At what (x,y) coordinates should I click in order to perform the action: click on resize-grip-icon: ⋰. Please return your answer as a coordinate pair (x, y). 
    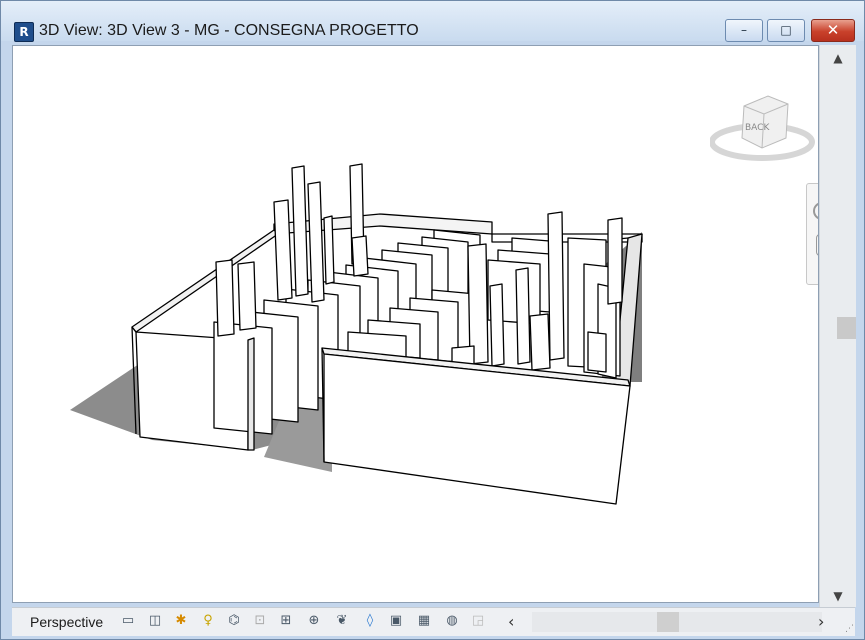
    Looking at the image, I should click on (849, 629).